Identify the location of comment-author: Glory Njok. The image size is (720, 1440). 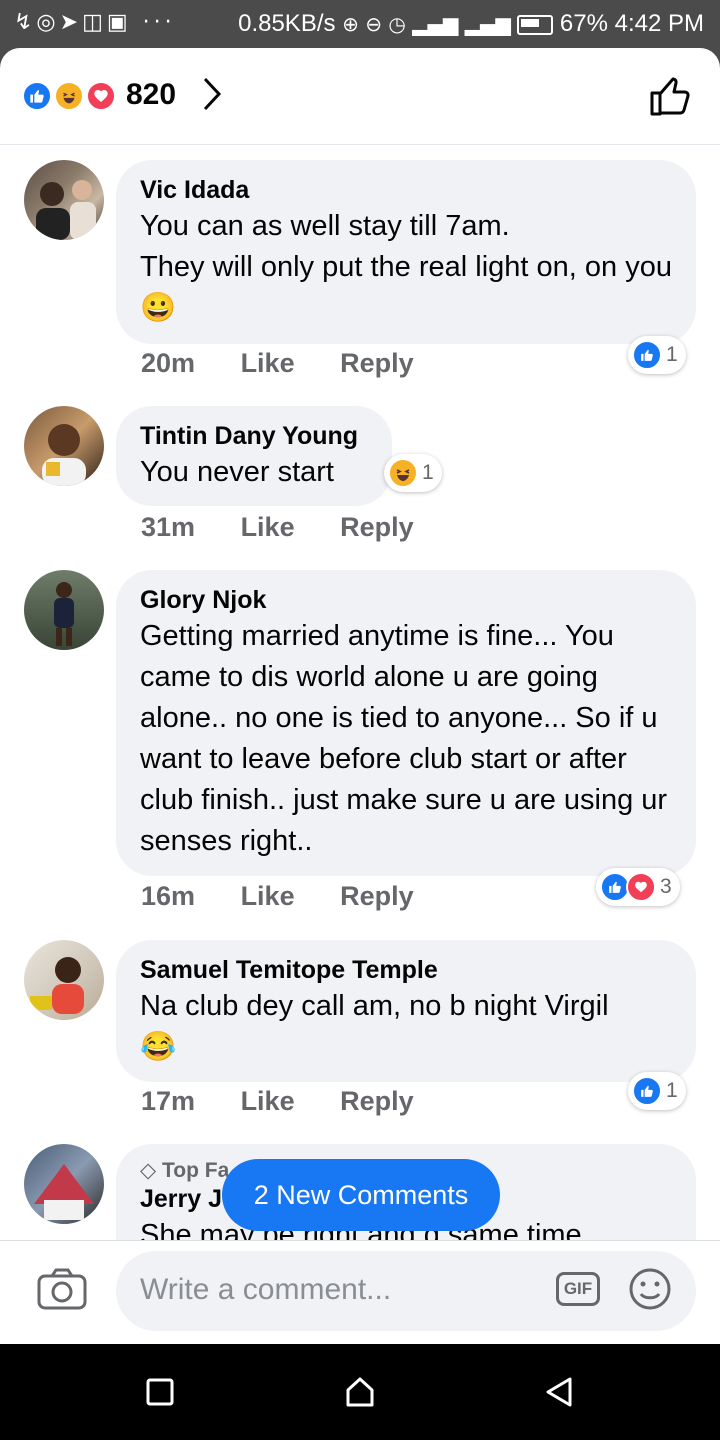
(406, 600).